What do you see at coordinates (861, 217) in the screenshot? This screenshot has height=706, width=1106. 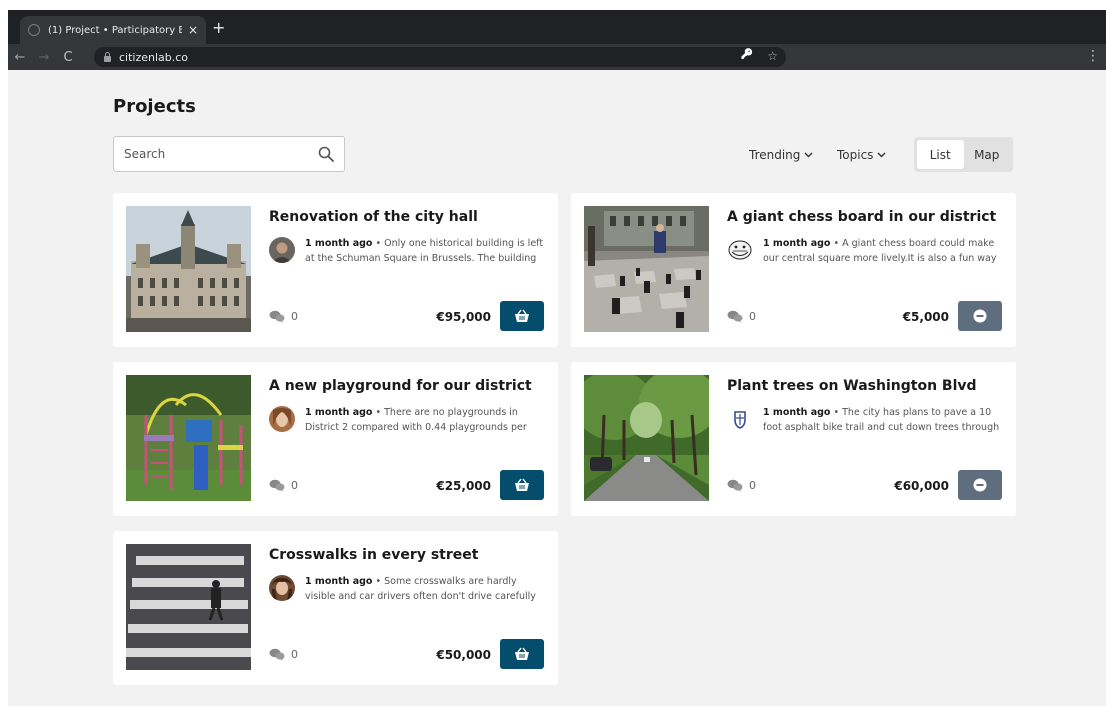 I see `project-title: A giant chess board in our district` at bounding box center [861, 217].